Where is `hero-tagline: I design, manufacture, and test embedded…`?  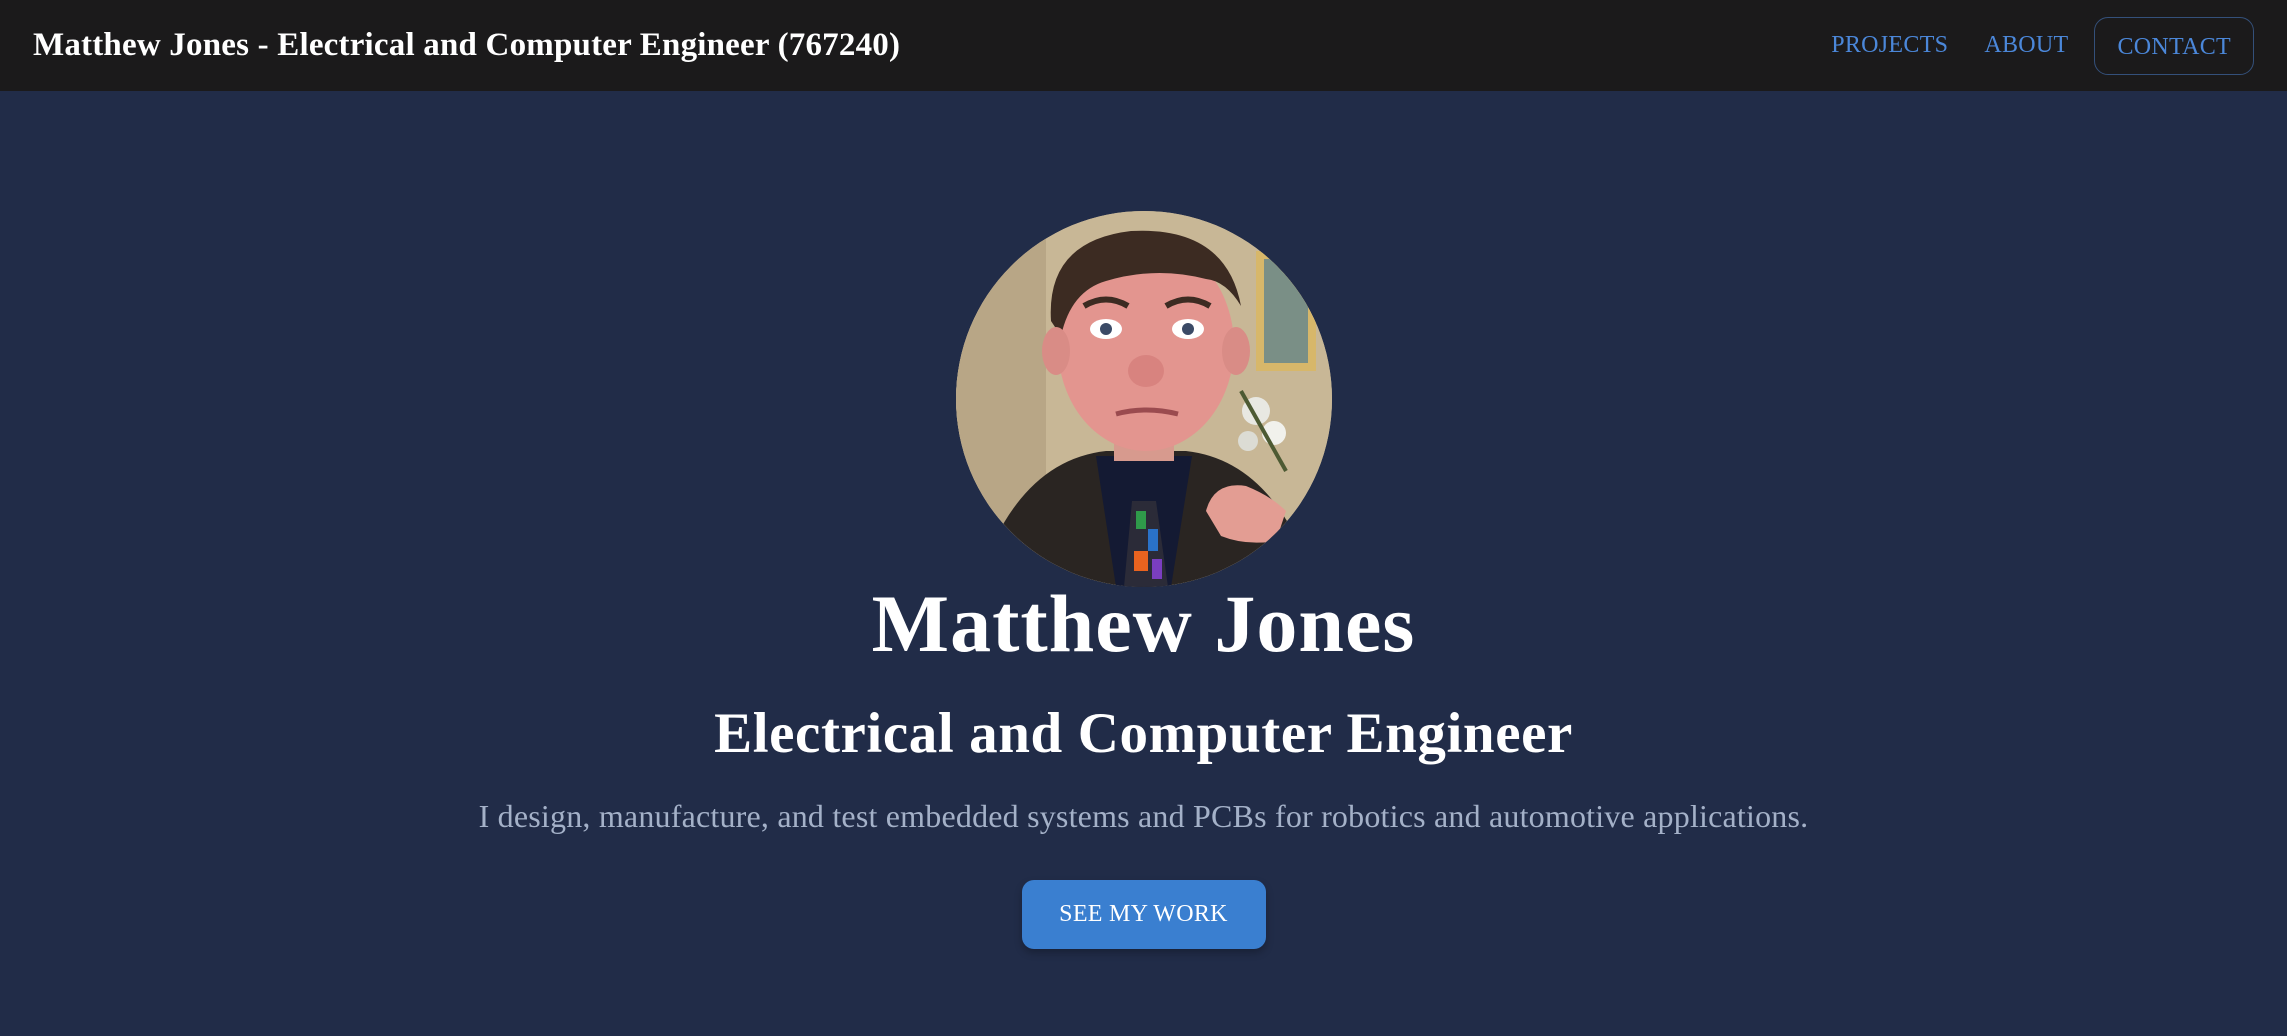
hero-tagline: I design, manufacture, and test embedded… is located at coordinates (1143, 816).